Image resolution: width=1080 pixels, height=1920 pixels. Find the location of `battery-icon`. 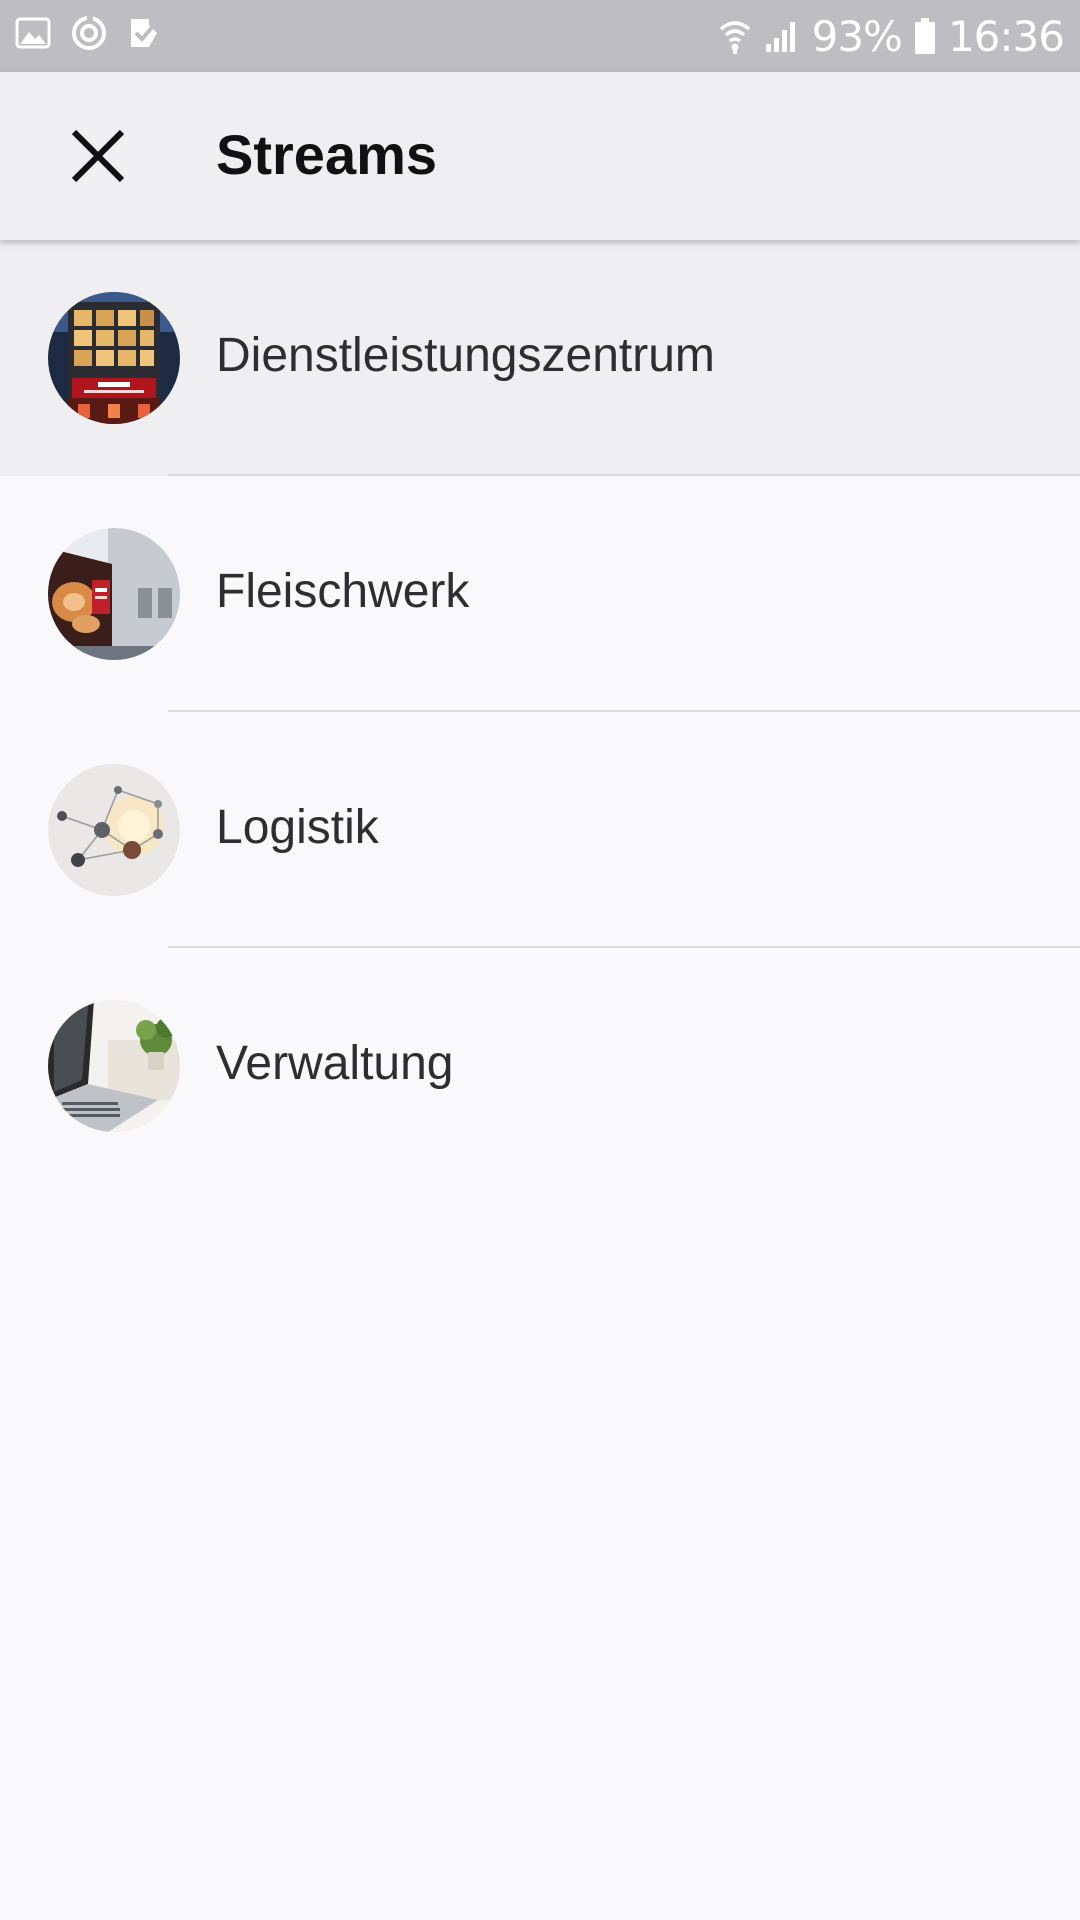

battery-icon is located at coordinates (925, 36).